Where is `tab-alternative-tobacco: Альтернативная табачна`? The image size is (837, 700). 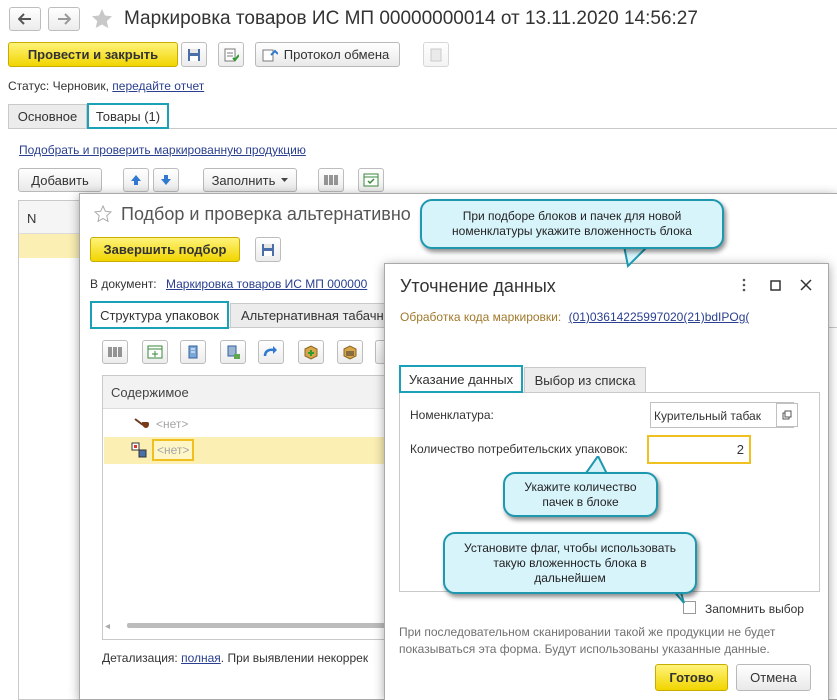 tab-alternative-tobacco: Альтернативная табачна is located at coordinates (310, 315).